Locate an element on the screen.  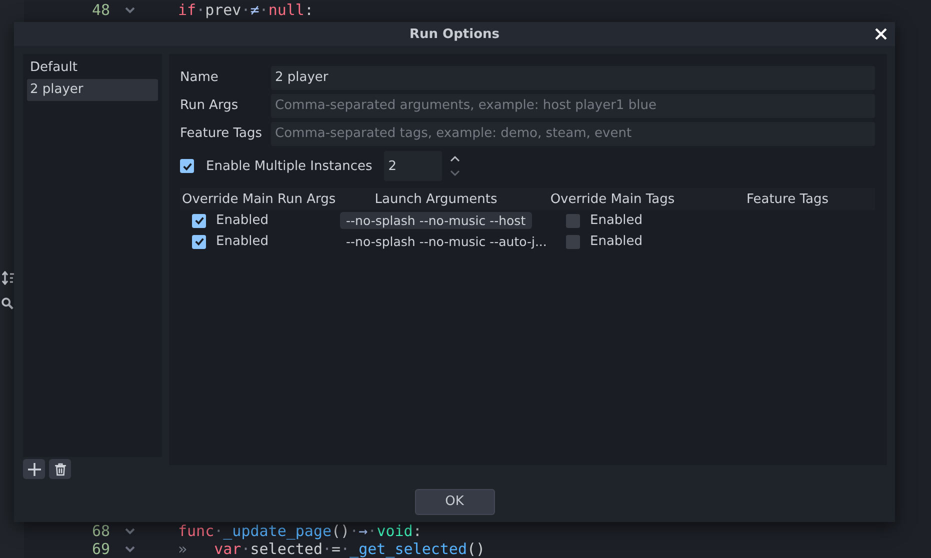
code-line: if·prev·≠·null: is located at coordinates (246, 10).